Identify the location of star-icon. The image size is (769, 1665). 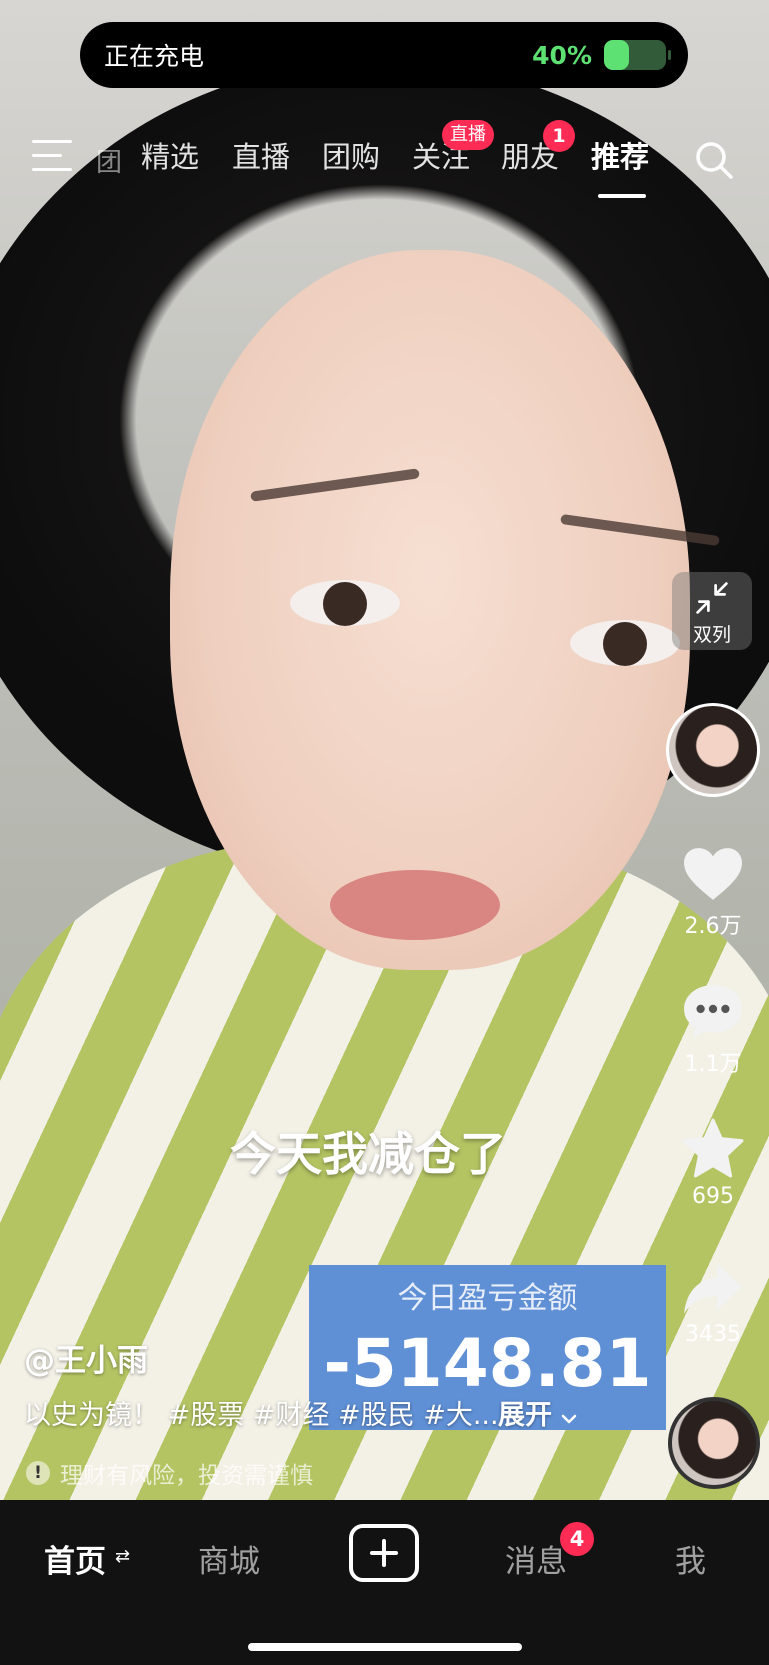
(713, 1148).